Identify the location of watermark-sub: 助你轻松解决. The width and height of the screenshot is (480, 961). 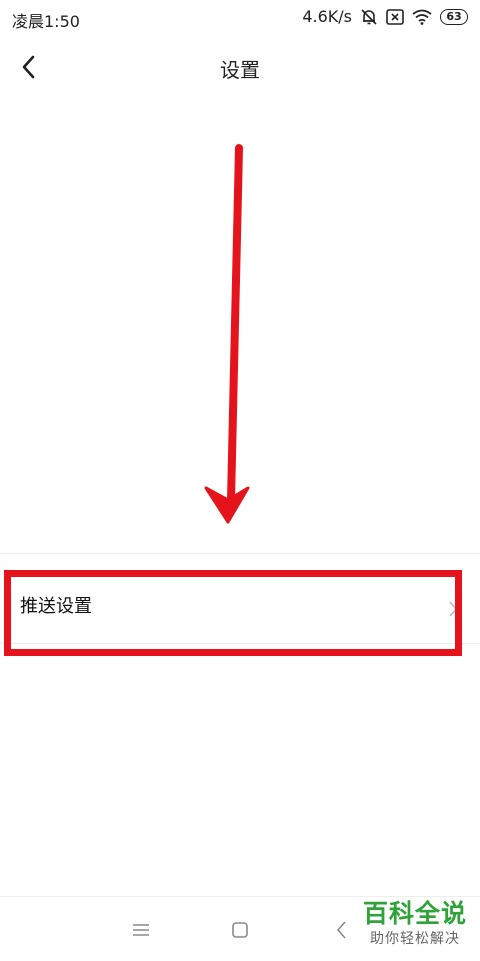
(415, 939).